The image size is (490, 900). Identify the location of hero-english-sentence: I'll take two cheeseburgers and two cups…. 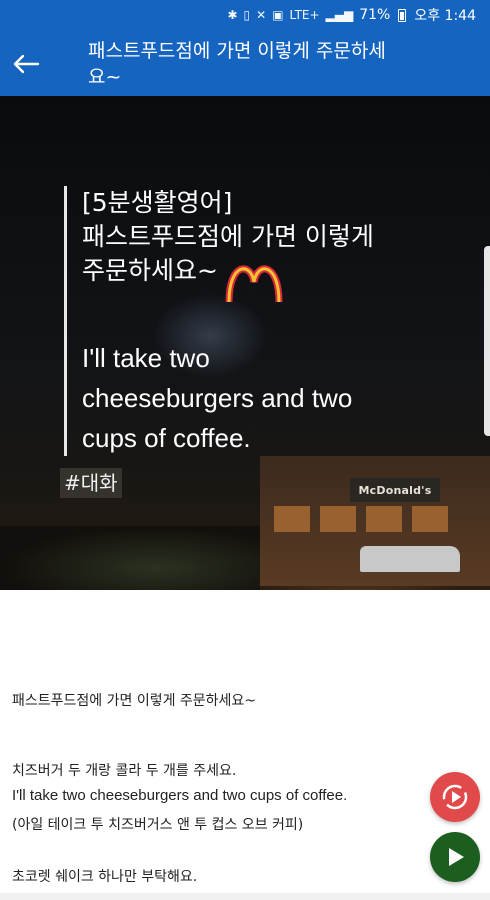
(272, 398).